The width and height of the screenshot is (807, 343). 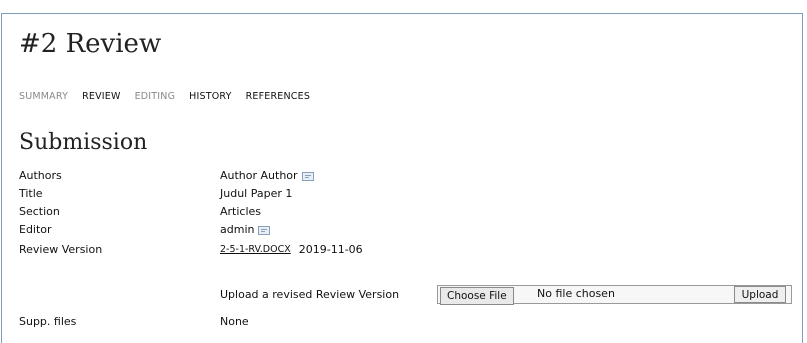 What do you see at coordinates (241, 211) in the screenshot?
I see `section-value: Articles` at bounding box center [241, 211].